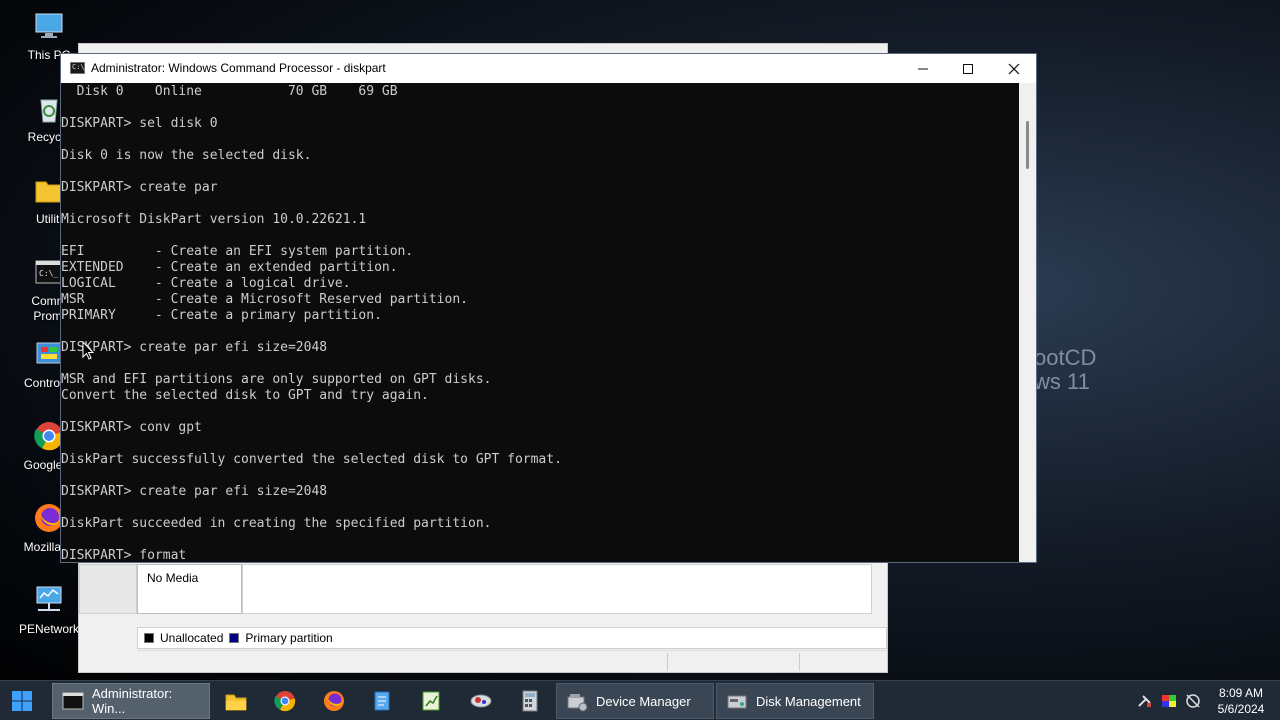 The height and width of the screenshot is (720, 1280). What do you see at coordinates (124, 555) in the screenshot?
I see `console-line: DISKPART> format` at bounding box center [124, 555].